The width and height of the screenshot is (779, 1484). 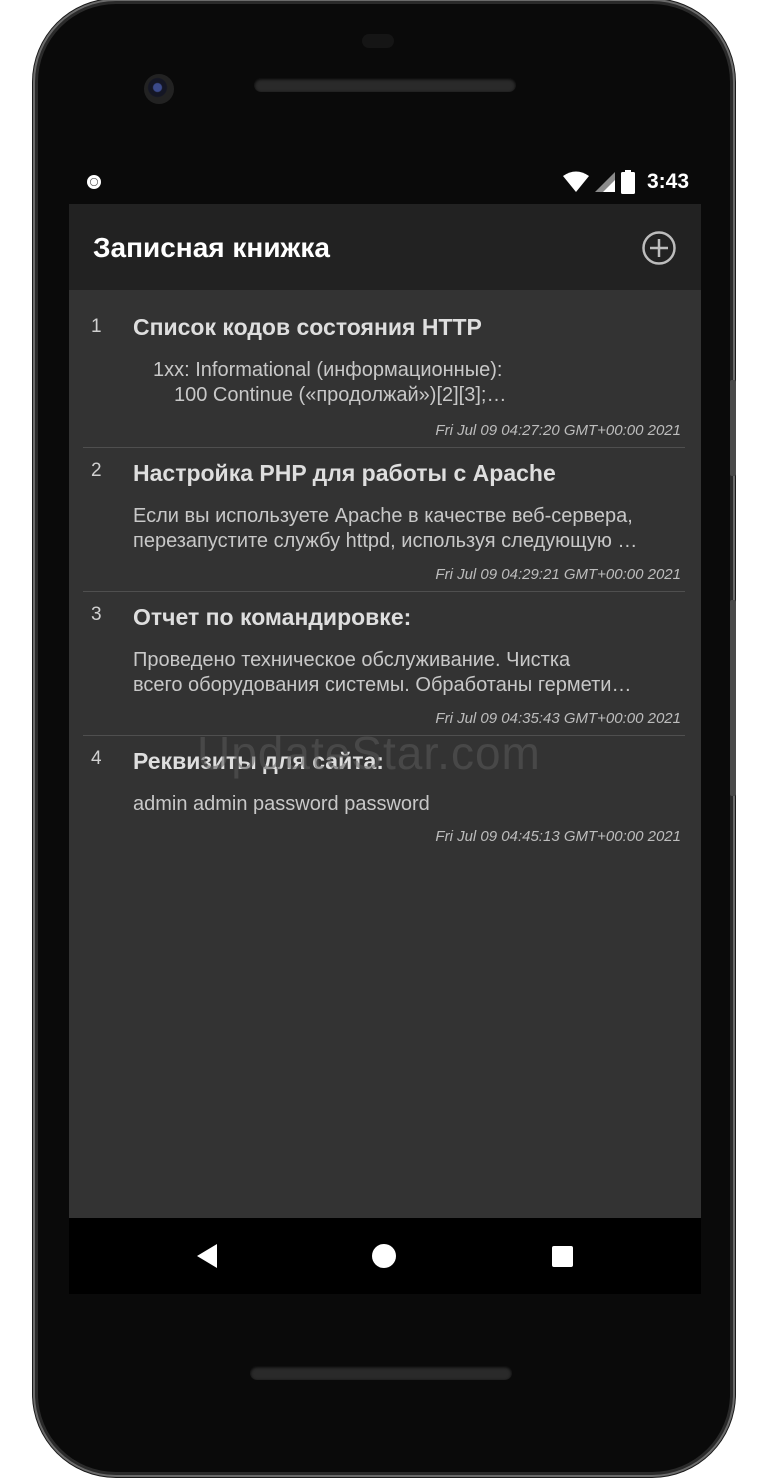 I want to click on note-body: admin admin password password, so click(x=407, y=804).